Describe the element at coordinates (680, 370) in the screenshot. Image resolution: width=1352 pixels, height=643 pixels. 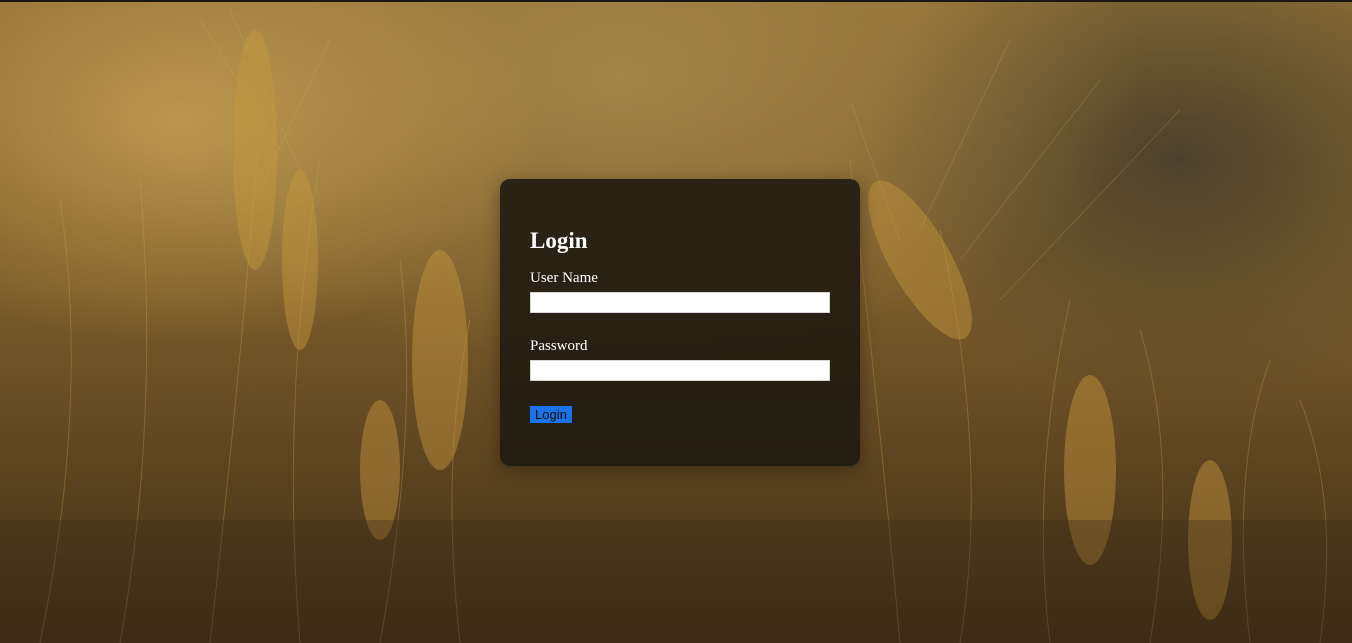
I see `password-input` at that location.